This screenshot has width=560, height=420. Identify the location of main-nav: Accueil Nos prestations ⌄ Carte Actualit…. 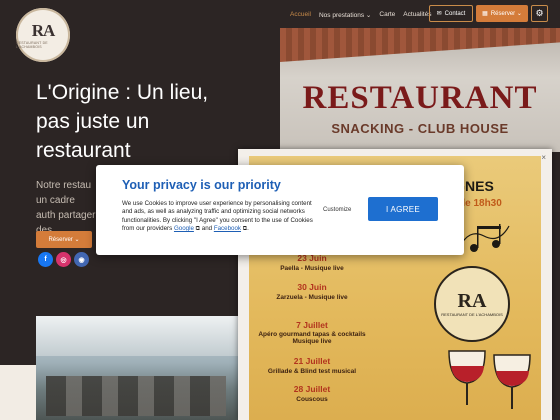
(360, 15).